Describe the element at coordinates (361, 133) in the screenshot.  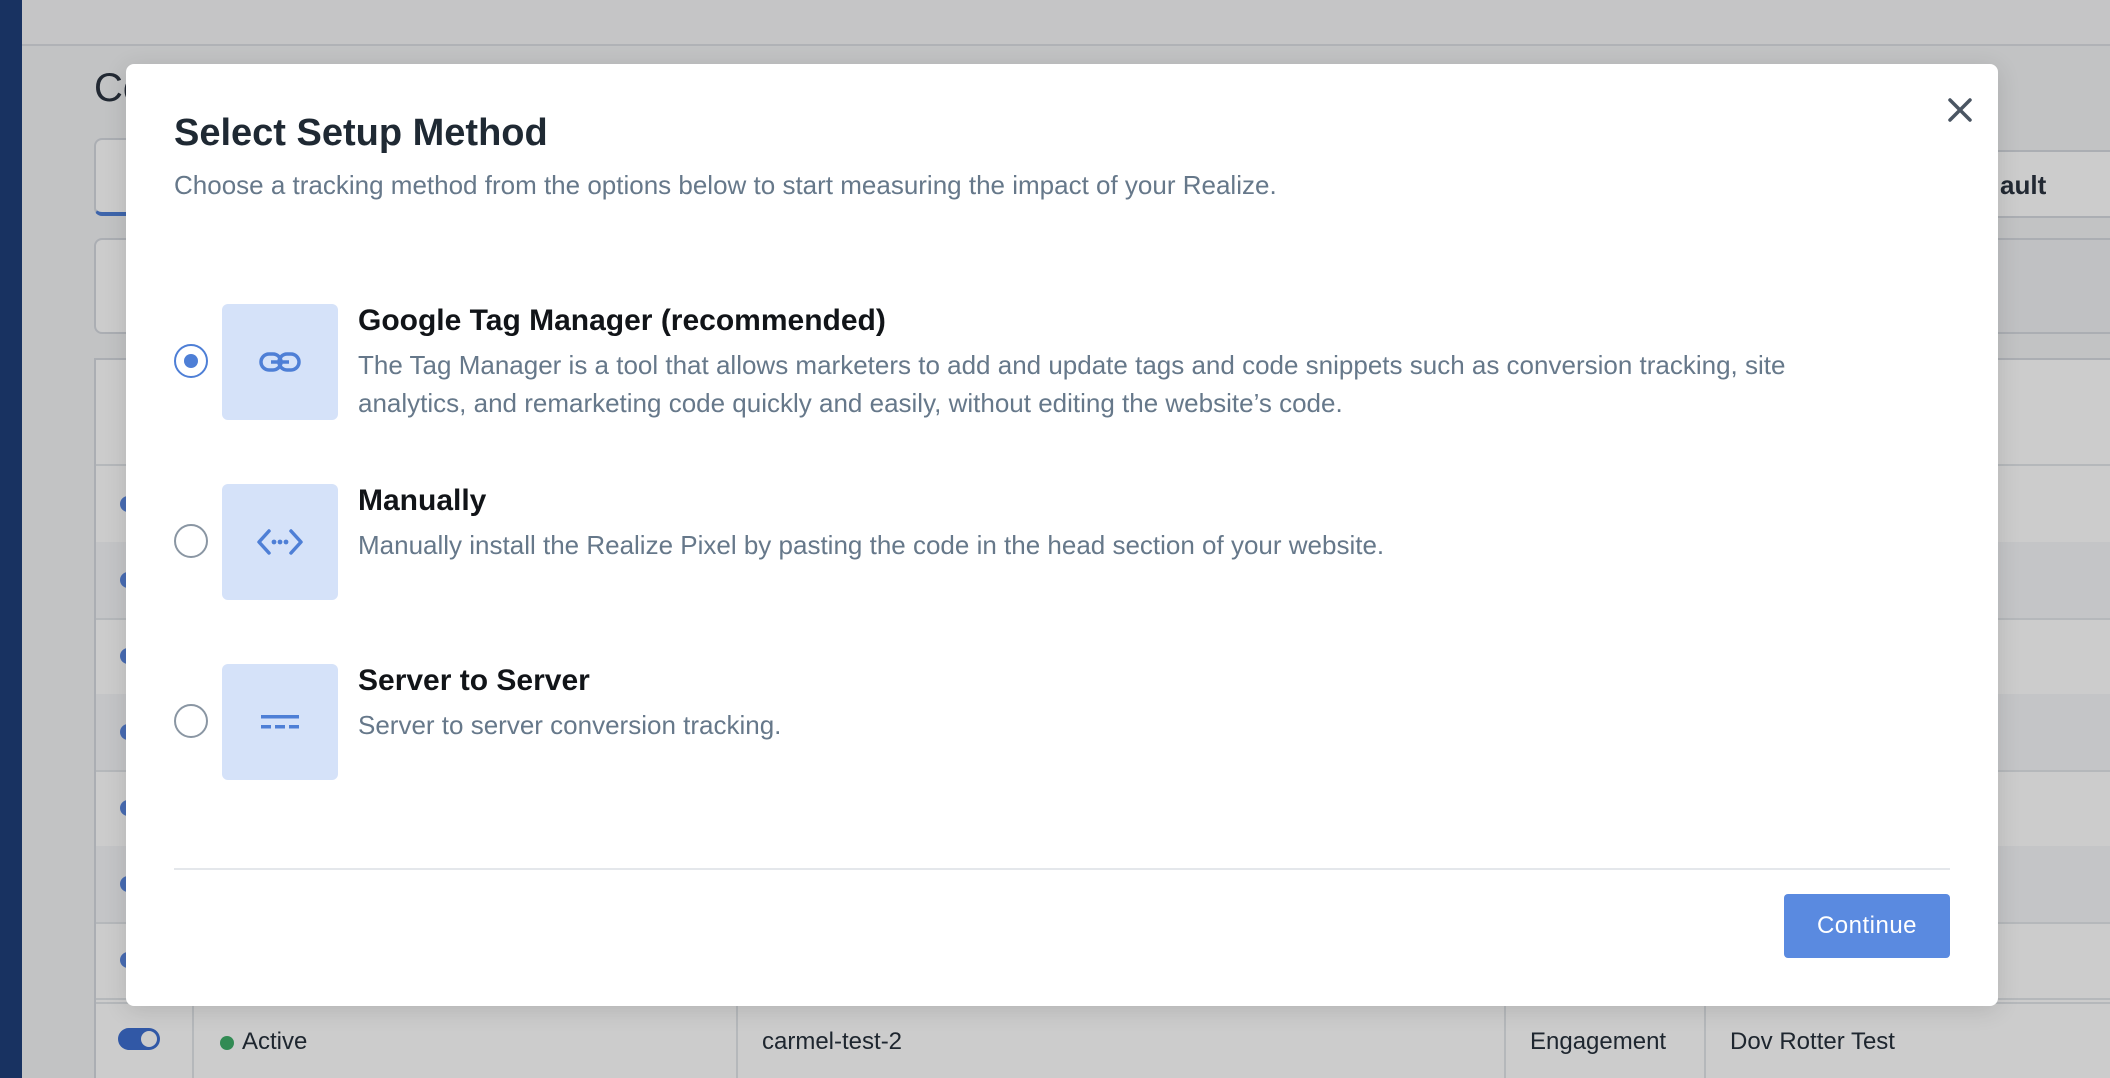
I see `modal-title: Select Setup Method` at that location.